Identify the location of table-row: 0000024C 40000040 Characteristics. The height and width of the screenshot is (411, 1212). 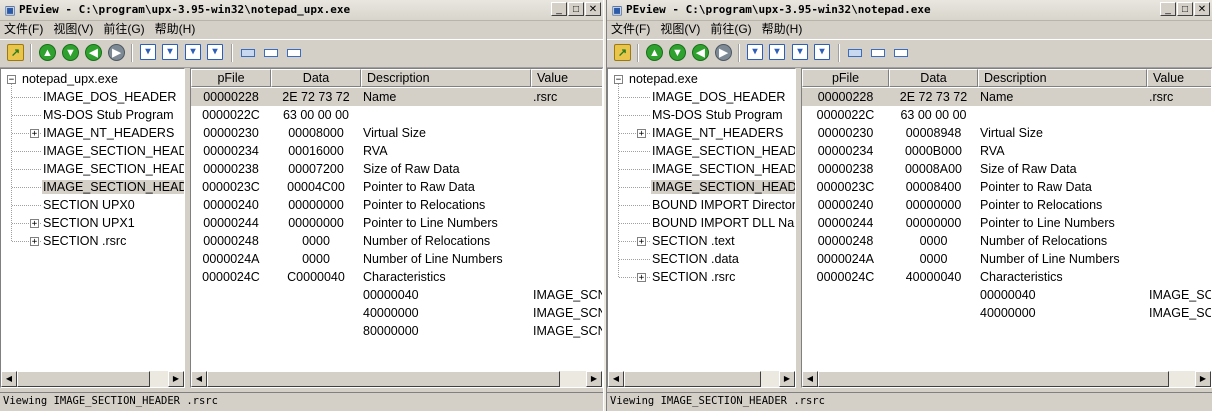
(1006, 277).